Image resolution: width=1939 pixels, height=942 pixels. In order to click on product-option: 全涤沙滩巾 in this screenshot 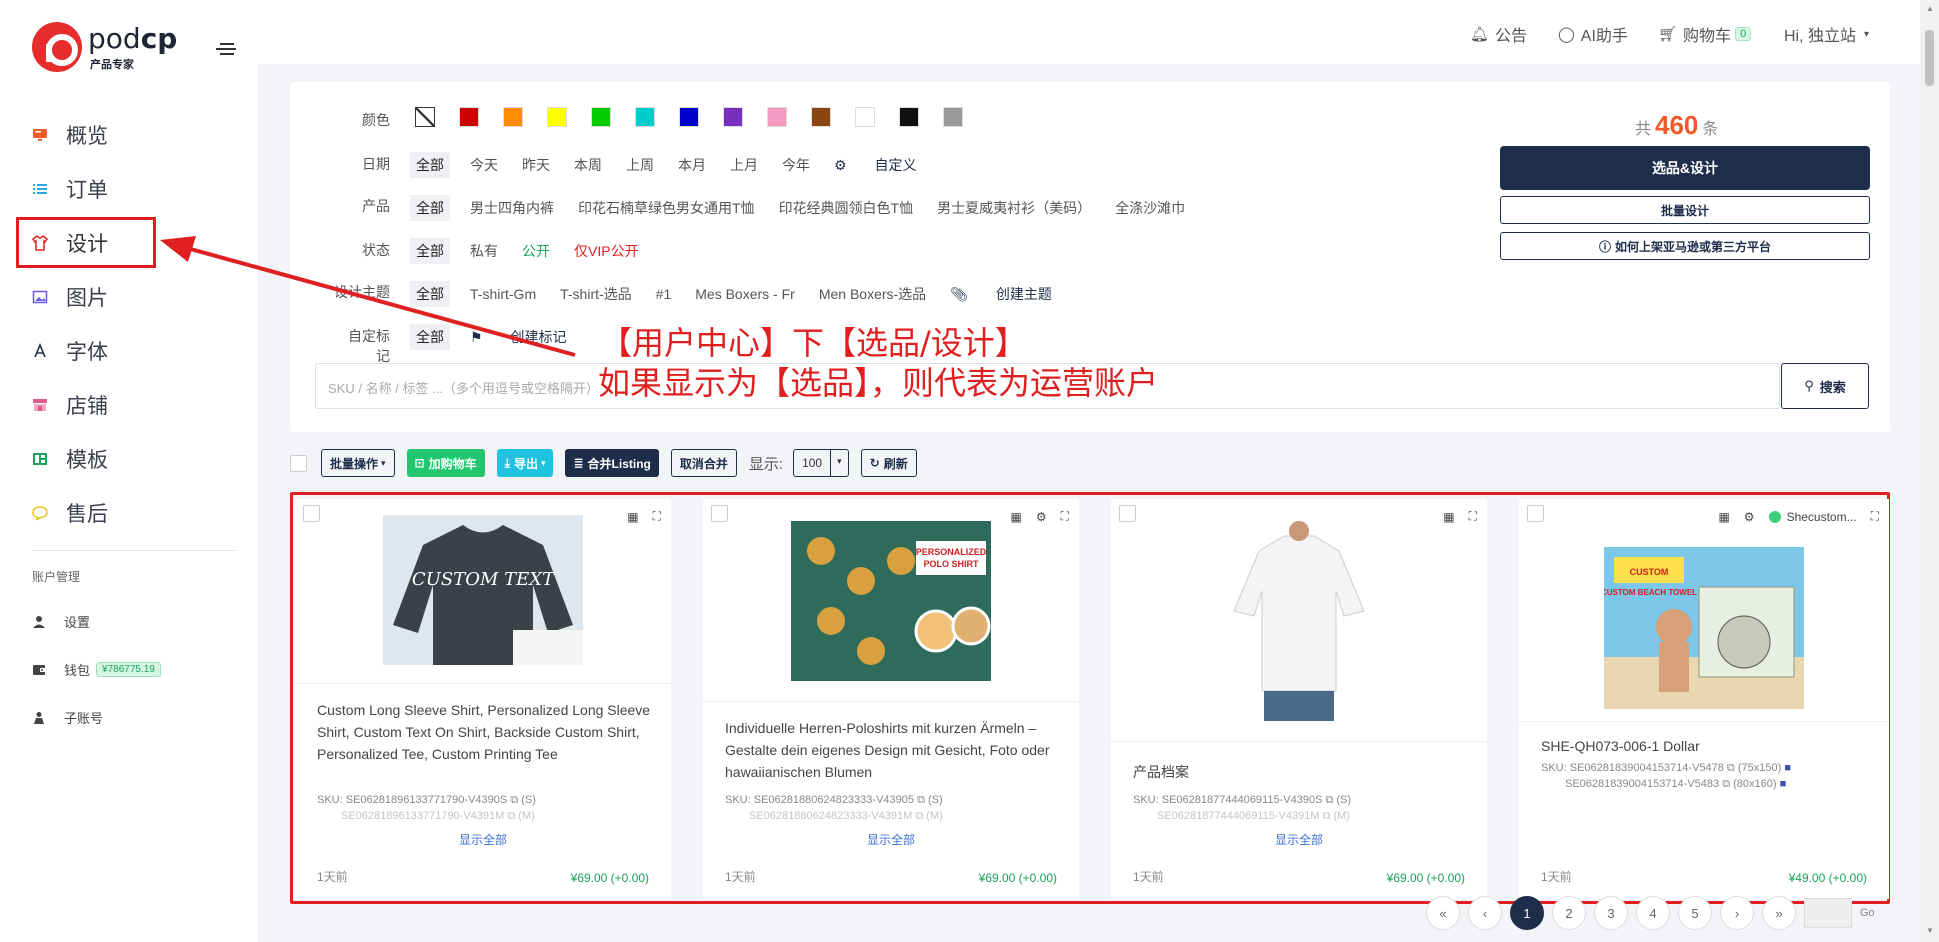, I will do `click(1150, 208)`.